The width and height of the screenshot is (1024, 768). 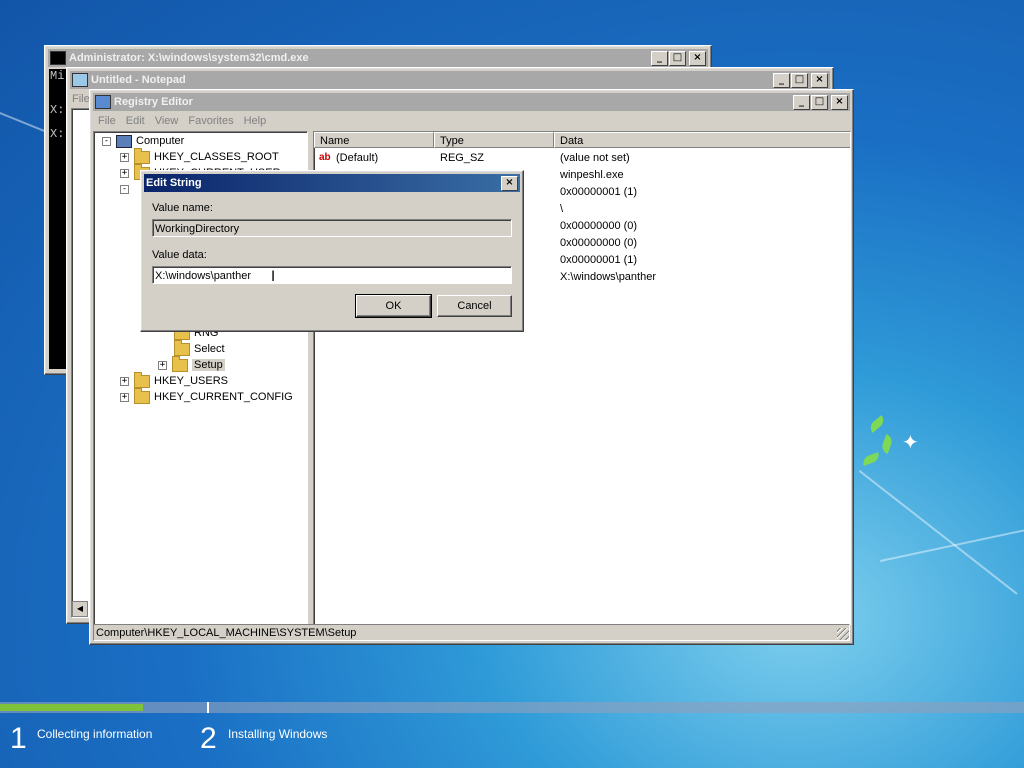 What do you see at coordinates (179, 255) in the screenshot?
I see `value-data-label: Value data:` at bounding box center [179, 255].